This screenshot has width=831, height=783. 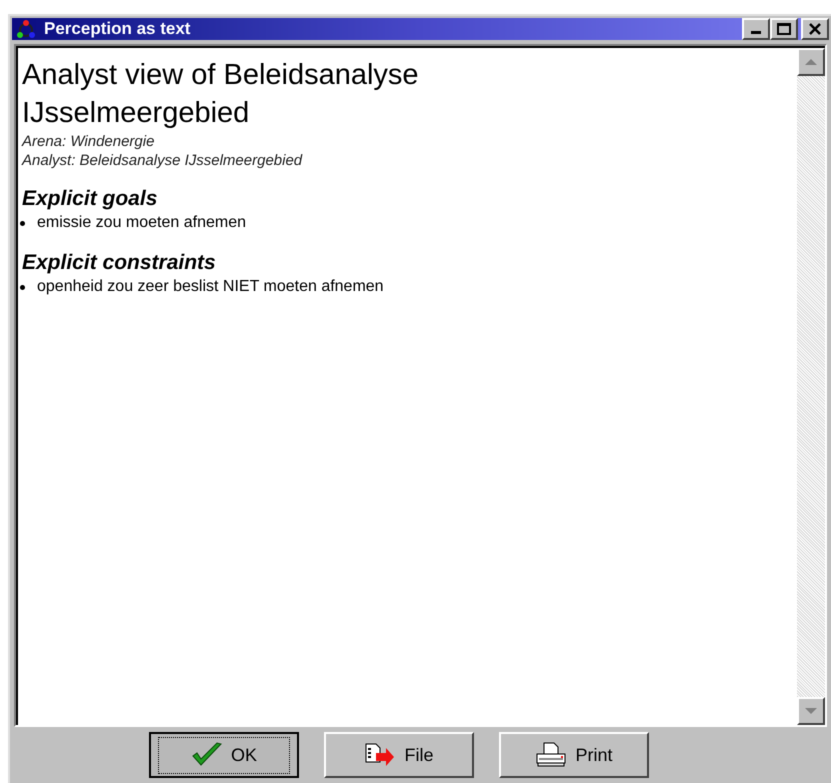 I want to click on close-icon, so click(x=815, y=29).